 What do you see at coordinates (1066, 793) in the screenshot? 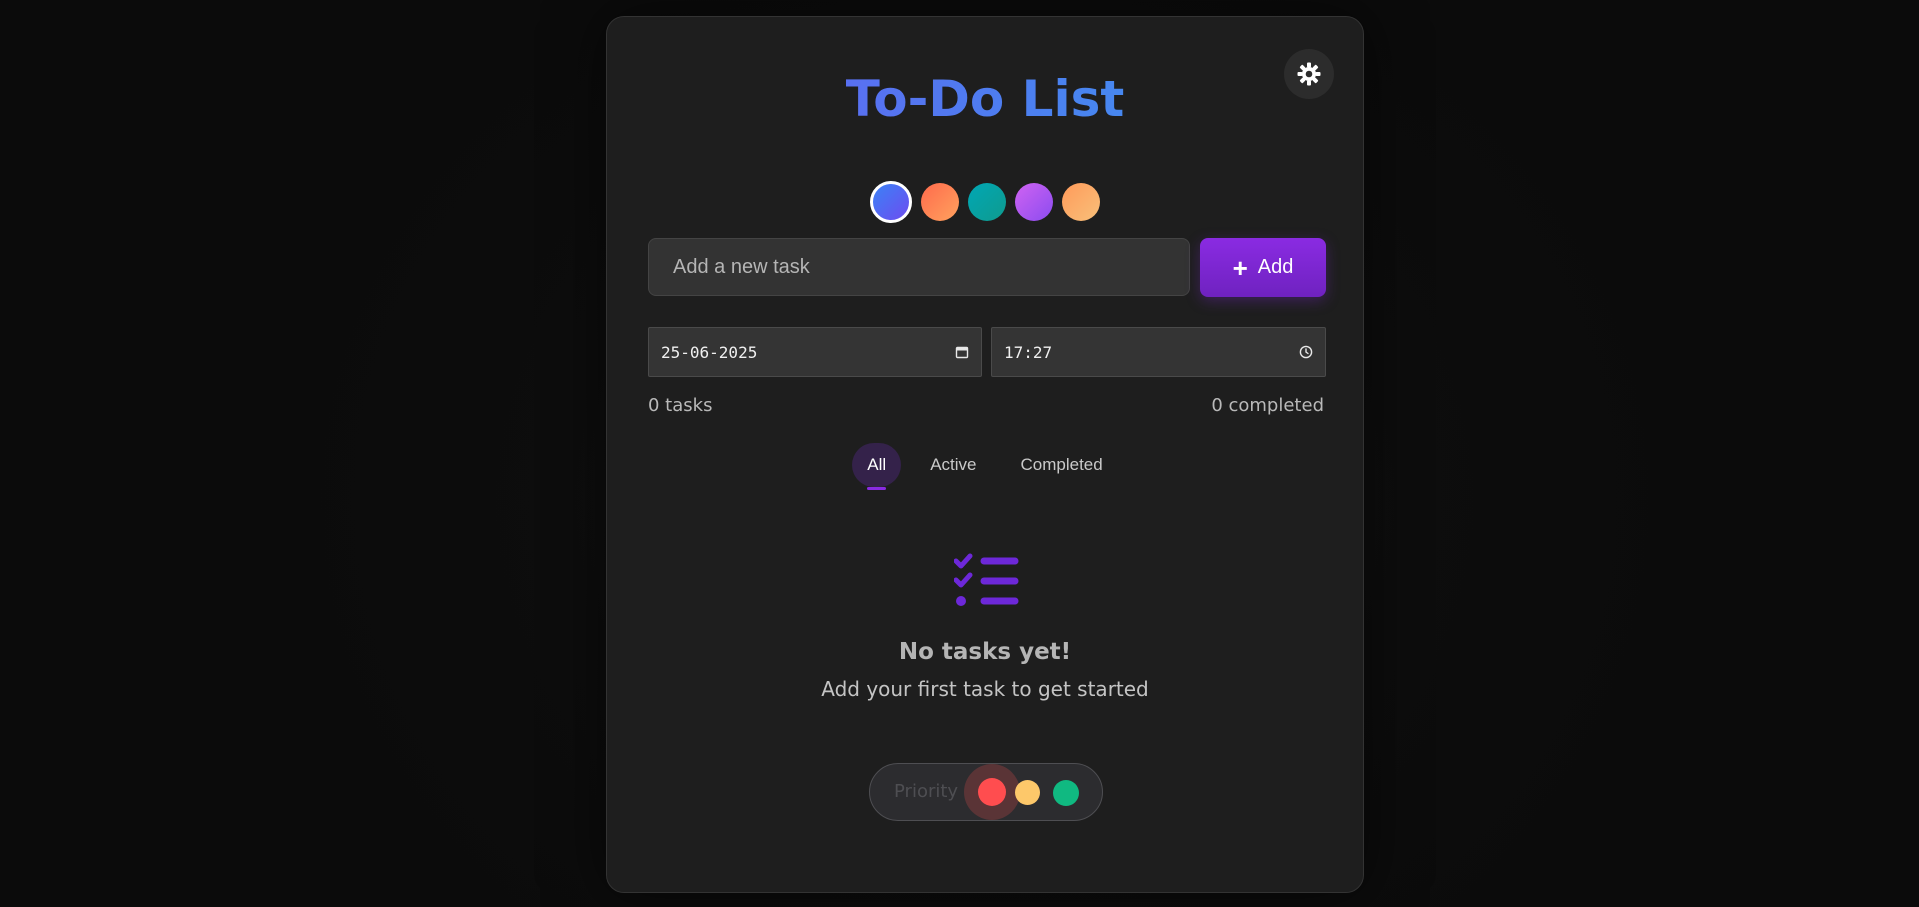
I see `priority-low-button` at bounding box center [1066, 793].